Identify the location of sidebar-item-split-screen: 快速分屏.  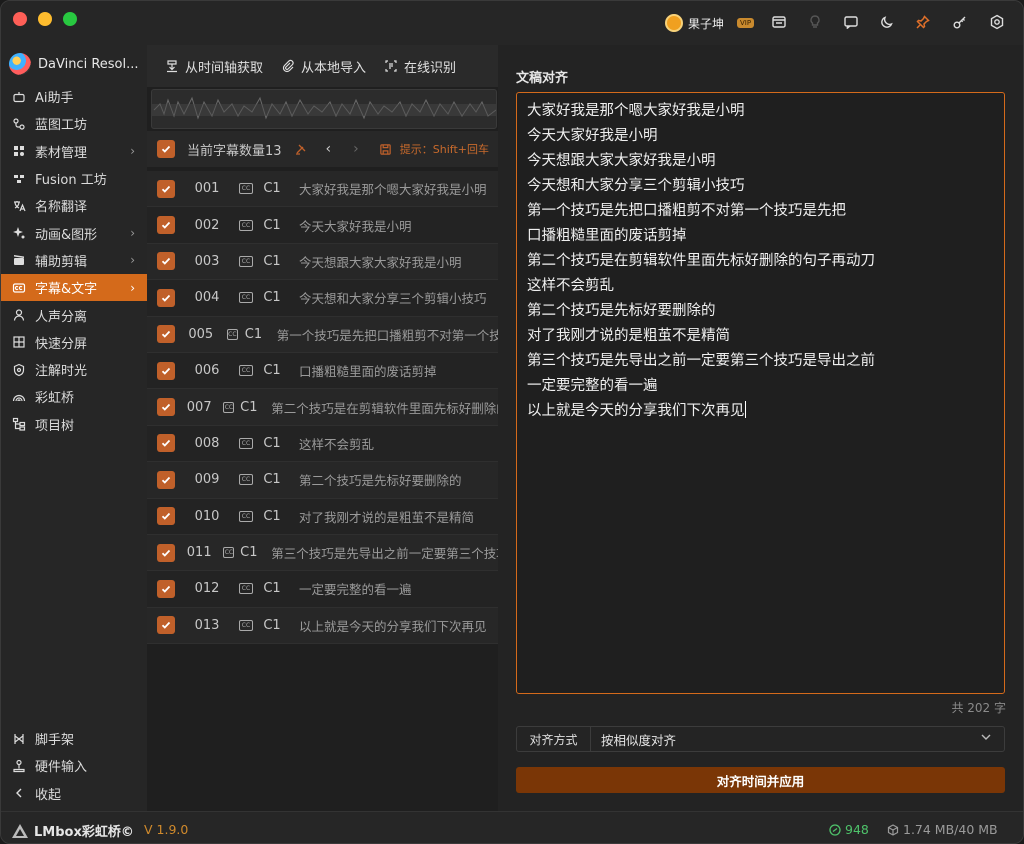
(74, 342).